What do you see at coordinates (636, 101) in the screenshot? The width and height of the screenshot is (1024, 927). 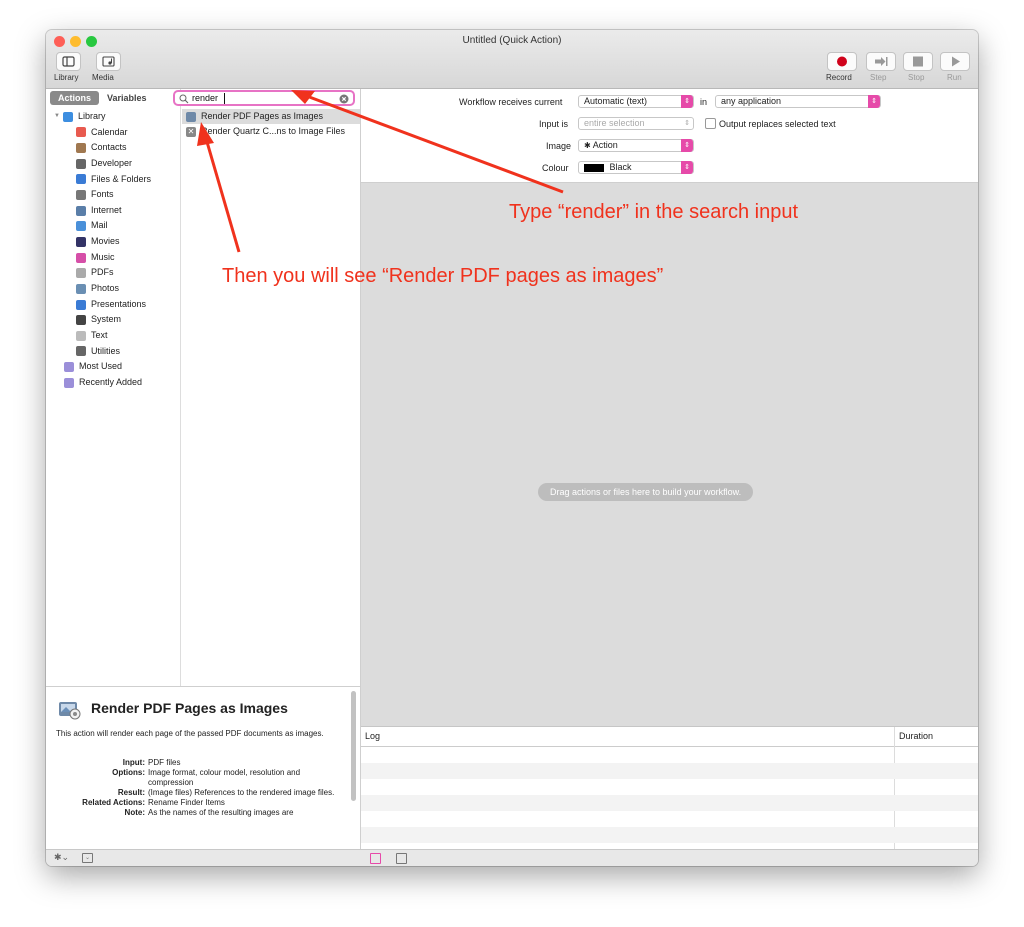 I see `receives-type-popup: Automatic (text) ⇕` at bounding box center [636, 101].